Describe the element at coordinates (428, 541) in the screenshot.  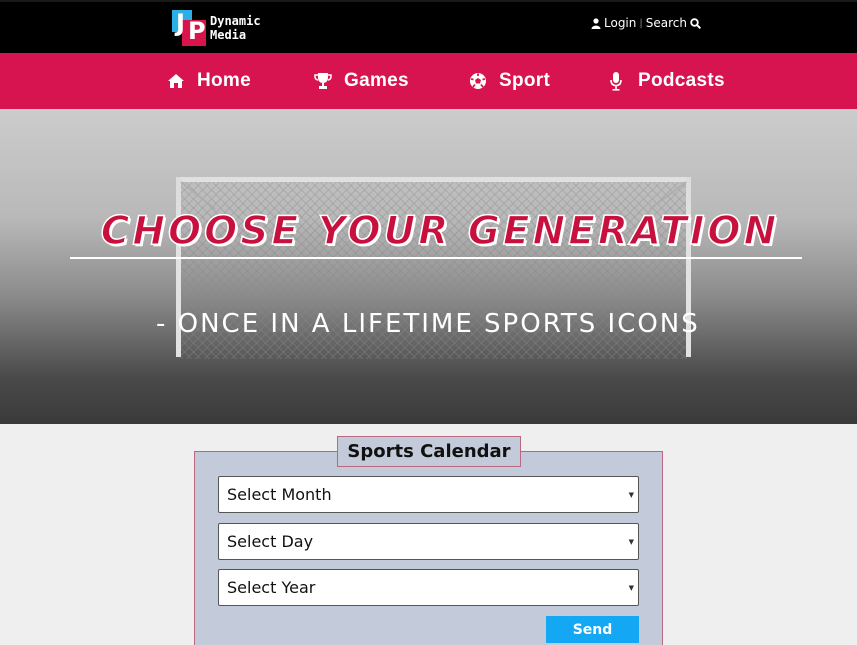
I see `day-select: Select Day ▼` at that location.